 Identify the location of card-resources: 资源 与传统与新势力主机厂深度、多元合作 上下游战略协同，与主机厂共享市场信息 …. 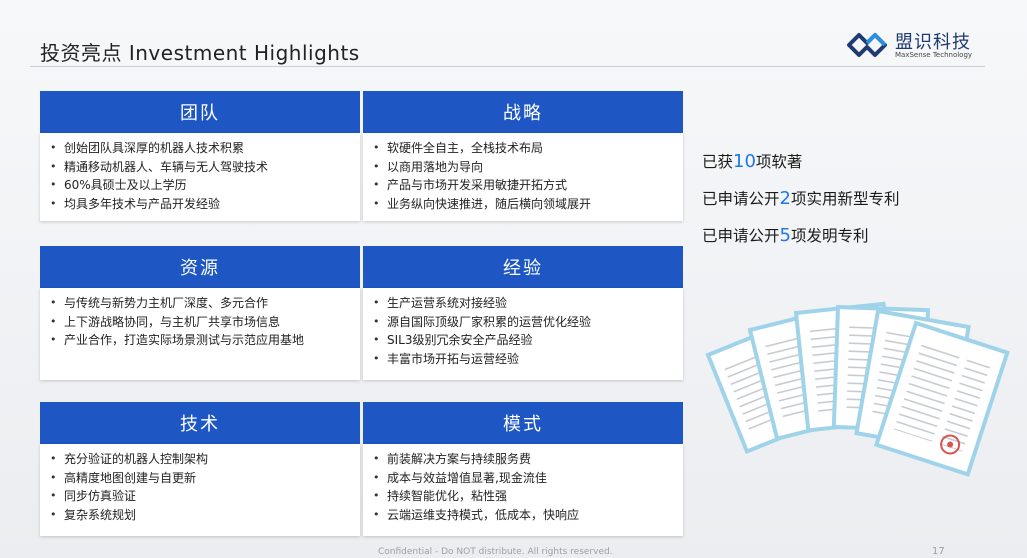
(200, 313).